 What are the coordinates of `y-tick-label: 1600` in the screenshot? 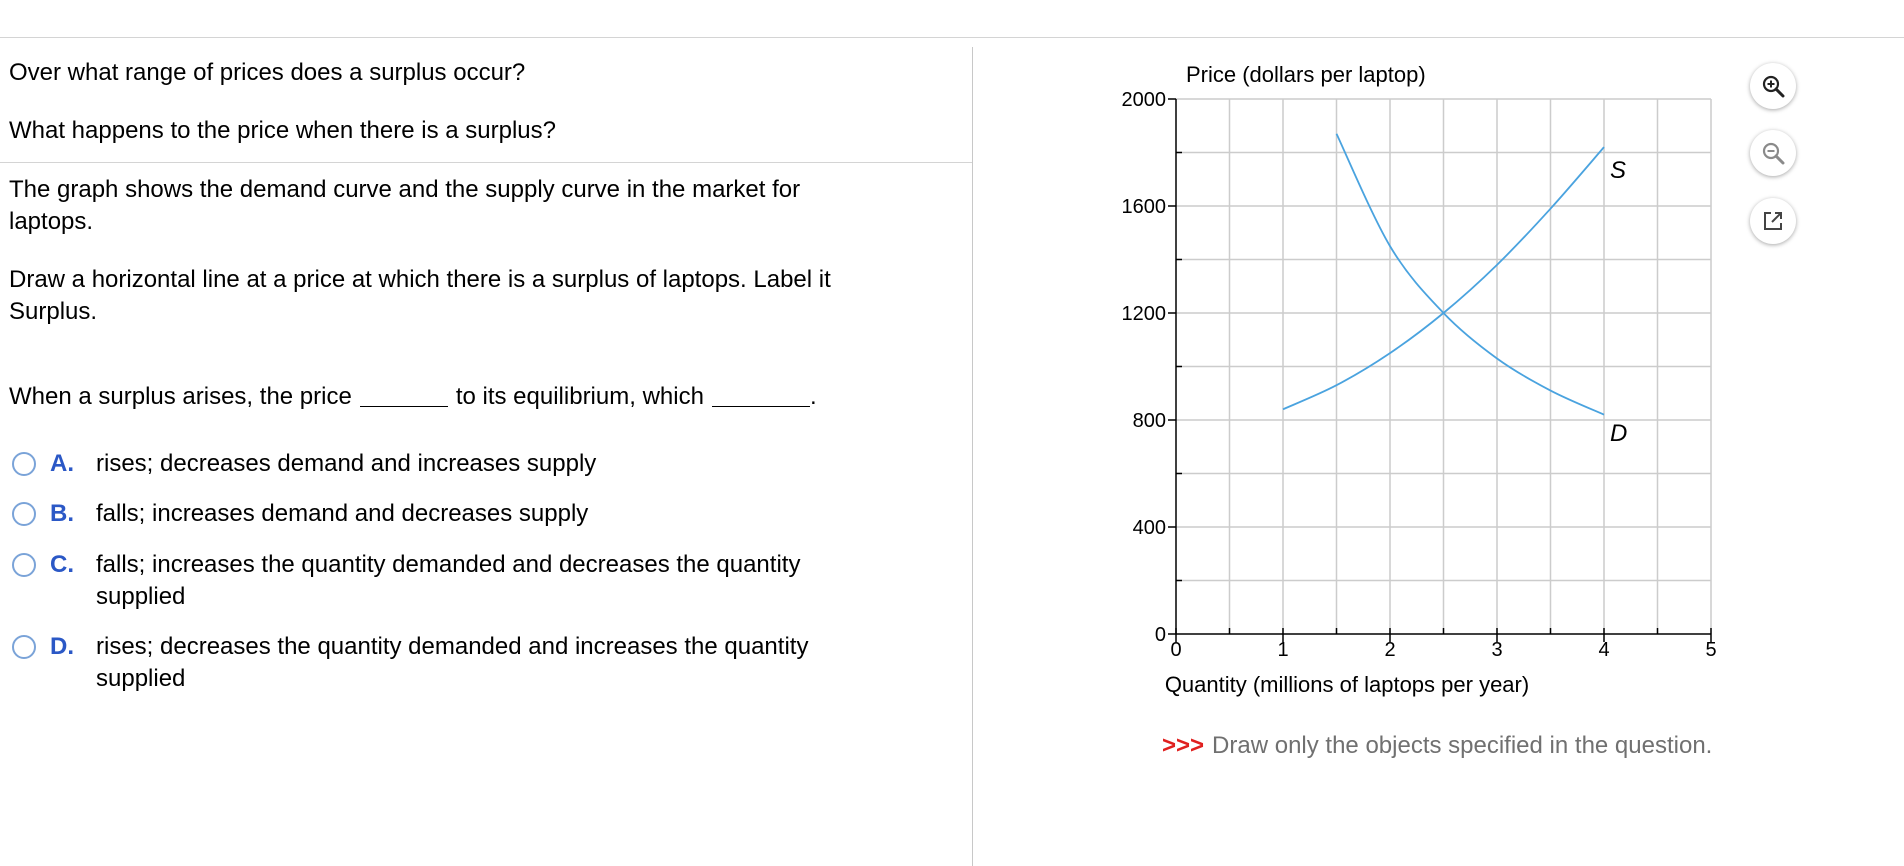 It's located at (1144, 207).